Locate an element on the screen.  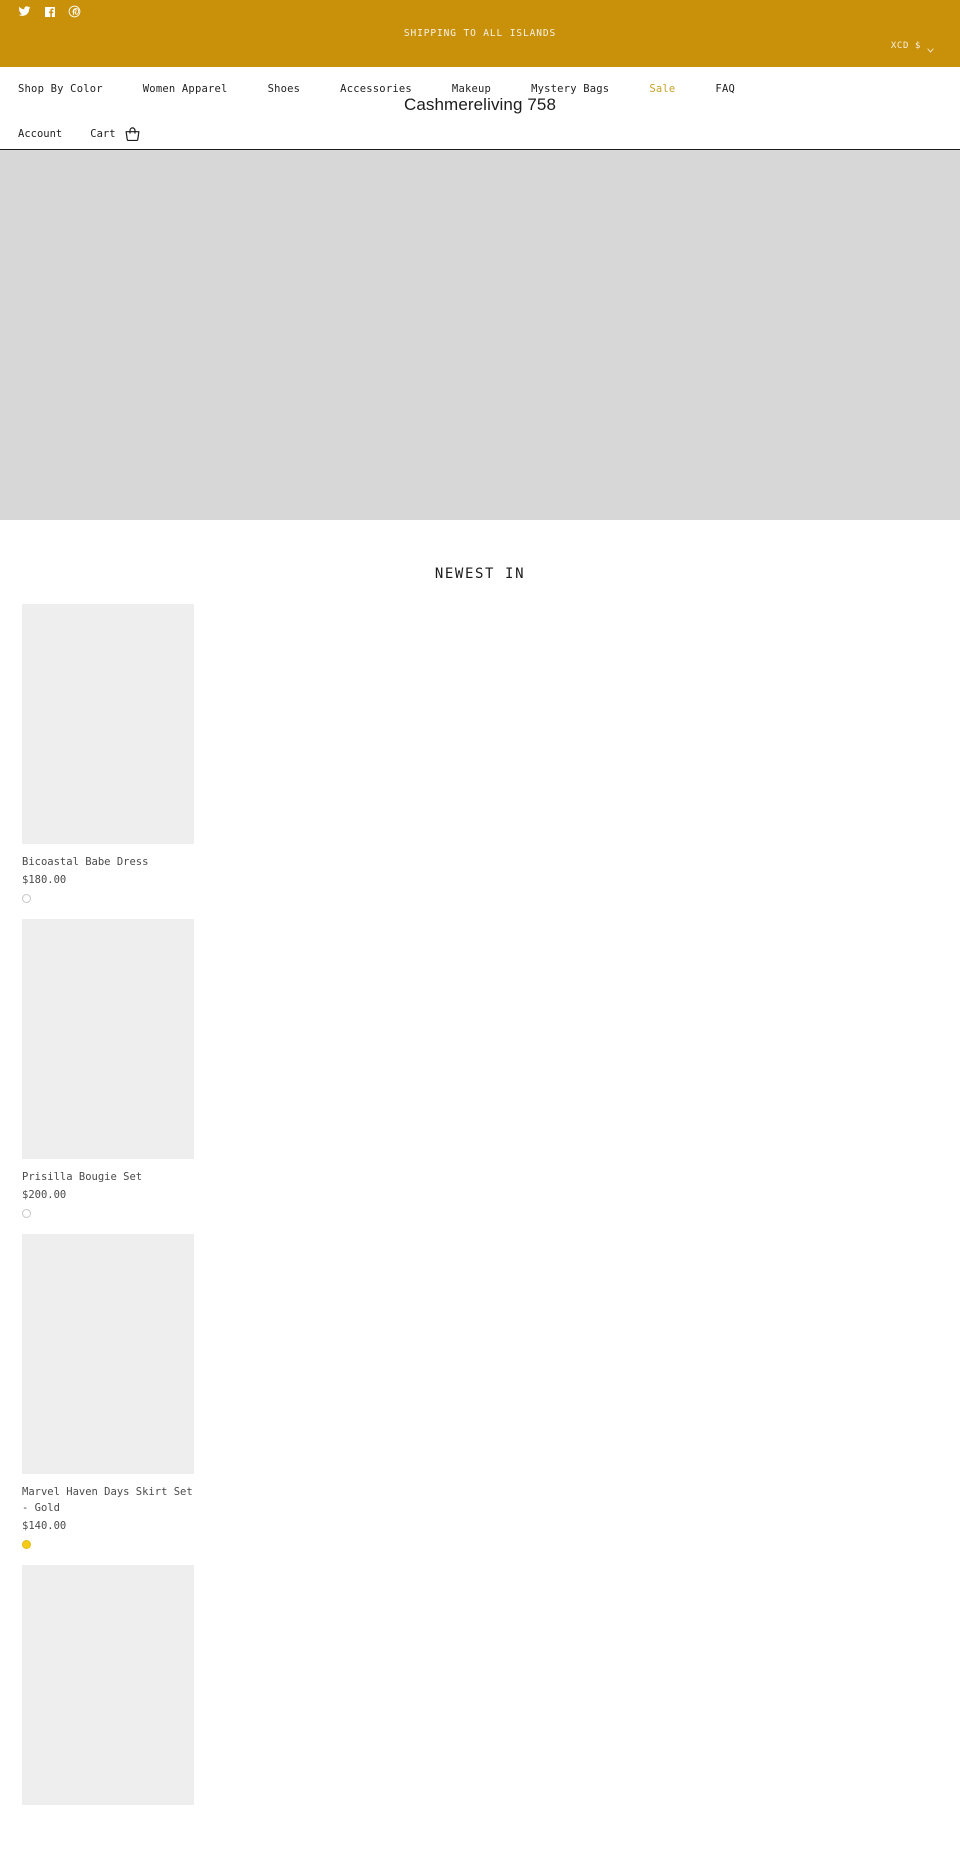
currency-label: XCD $ is located at coordinates (905, 46).